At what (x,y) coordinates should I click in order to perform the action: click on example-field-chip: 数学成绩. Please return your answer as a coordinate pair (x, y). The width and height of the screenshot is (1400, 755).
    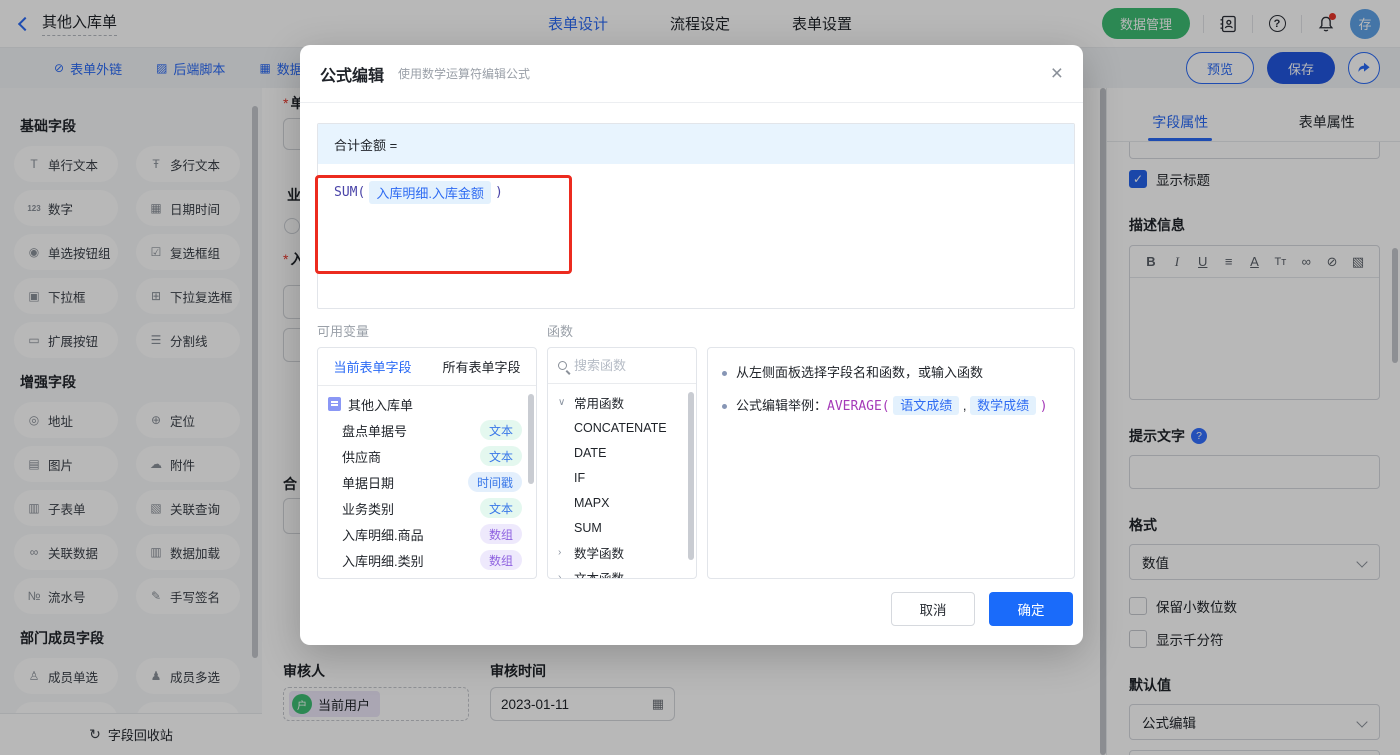
    Looking at the image, I should click on (1003, 405).